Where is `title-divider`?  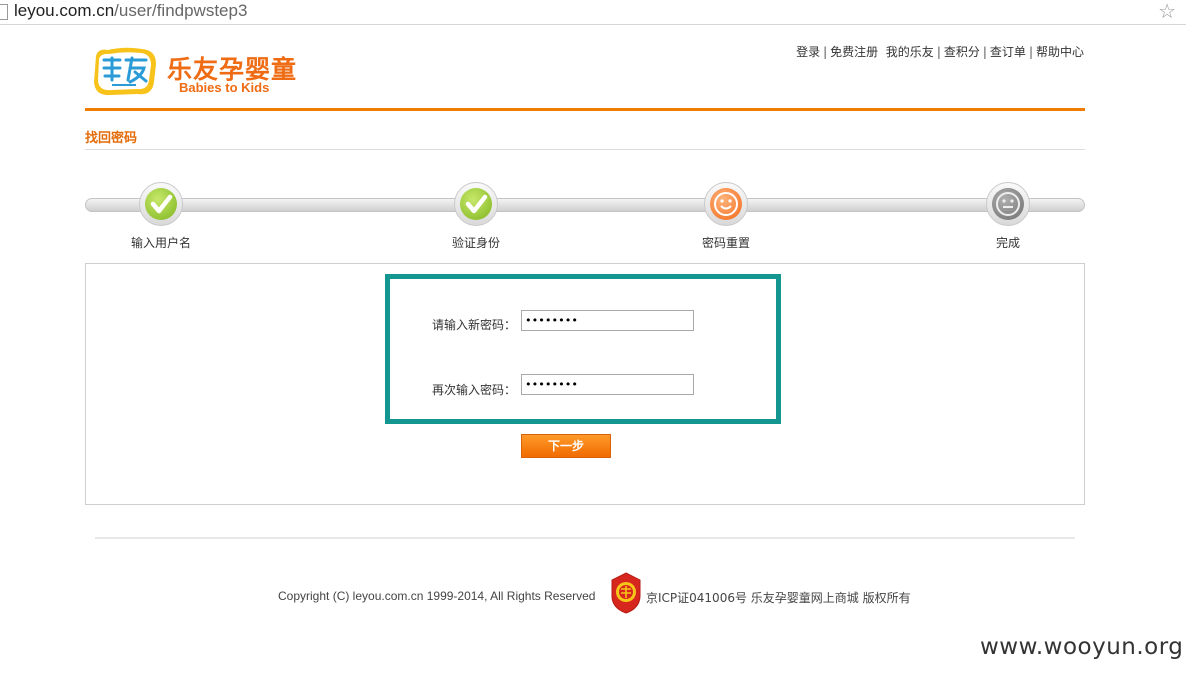 title-divider is located at coordinates (585, 149).